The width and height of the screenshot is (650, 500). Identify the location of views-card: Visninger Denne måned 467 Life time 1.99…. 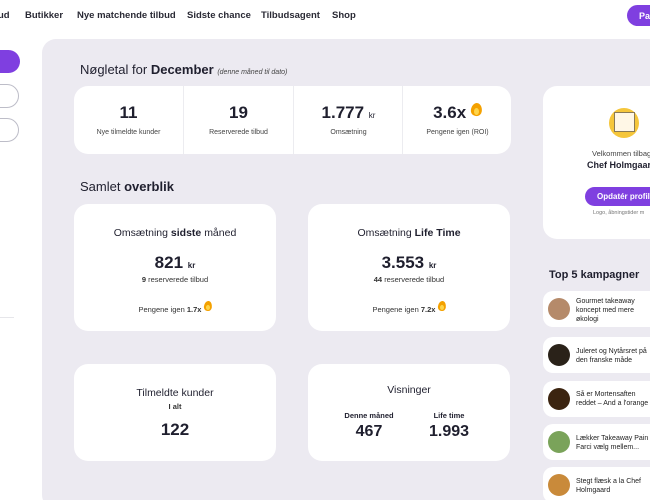
(409, 412).